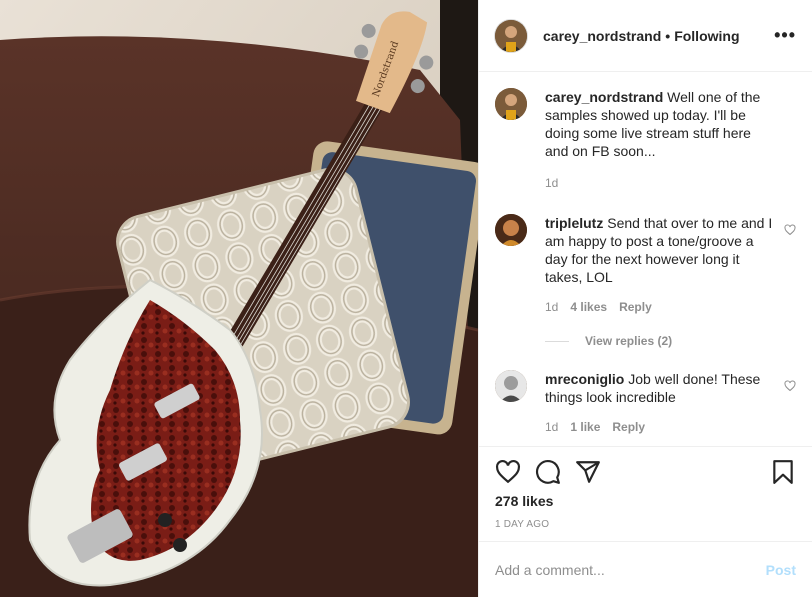 This screenshot has width=812, height=597. I want to click on view-replies-button: View replies (2), so click(670, 341).